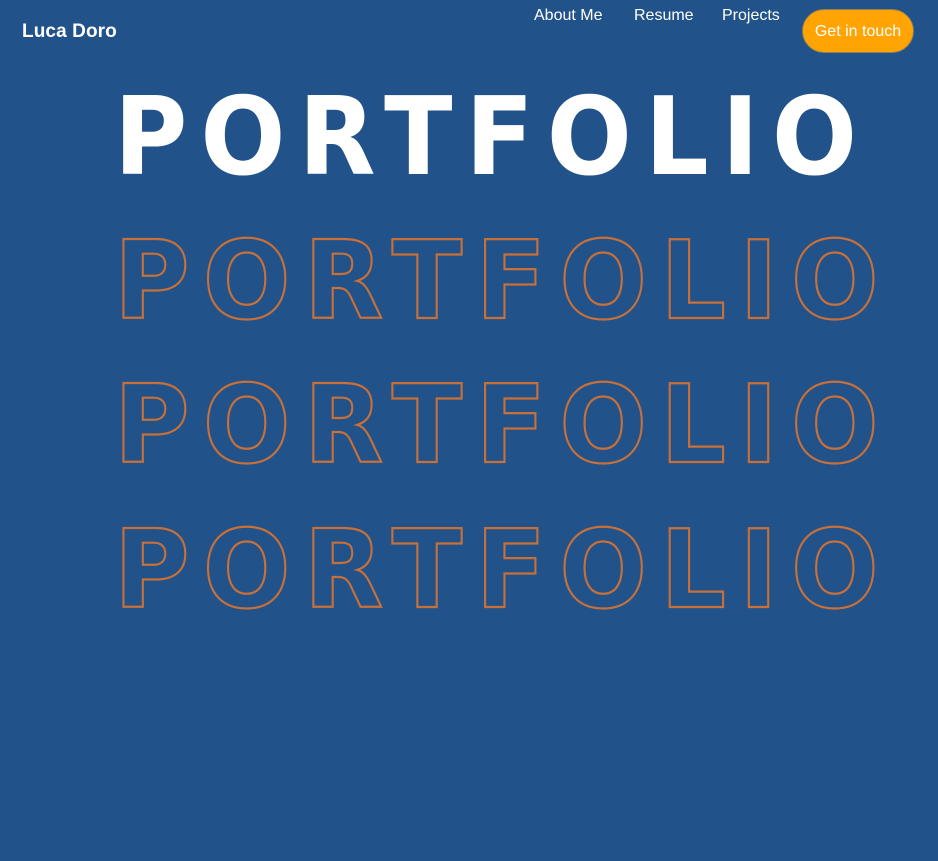  What do you see at coordinates (503, 570) in the screenshot?
I see `portfolio-title-outline-3: PORTFOLIO` at bounding box center [503, 570].